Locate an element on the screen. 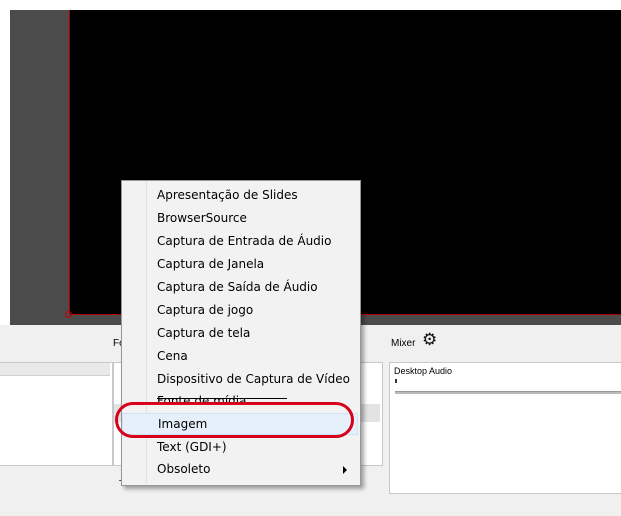 The width and height of the screenshot is (621, 516). menu-item-dispositivo-captura-video: Dispositivo de Captura de Vídeo is located at coordinates (240, 380).